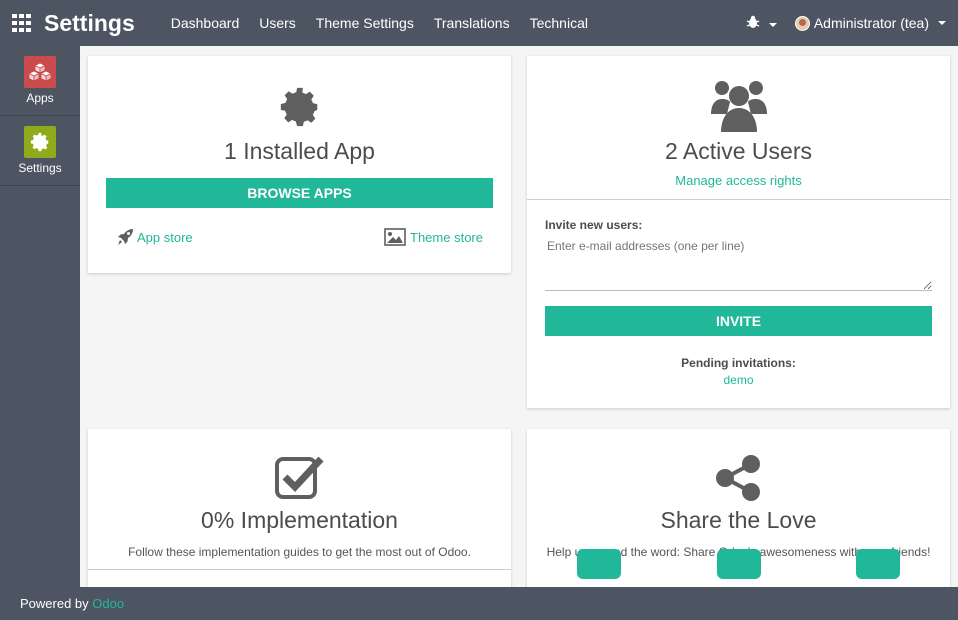 This screenshot has height=620, width=958. I want to click on sidebar-item-apps: Apps, so click(40, 81).